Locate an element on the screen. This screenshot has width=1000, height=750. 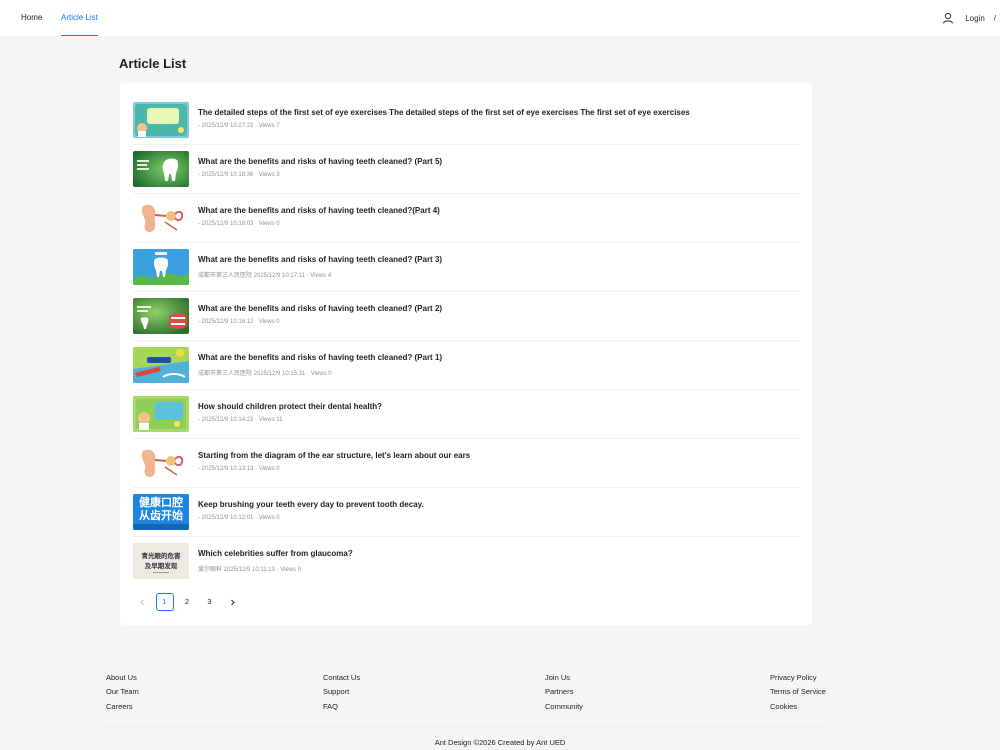
article-title: Which celebrities suffer from glaucoma? is located at coordinates (275, 553).